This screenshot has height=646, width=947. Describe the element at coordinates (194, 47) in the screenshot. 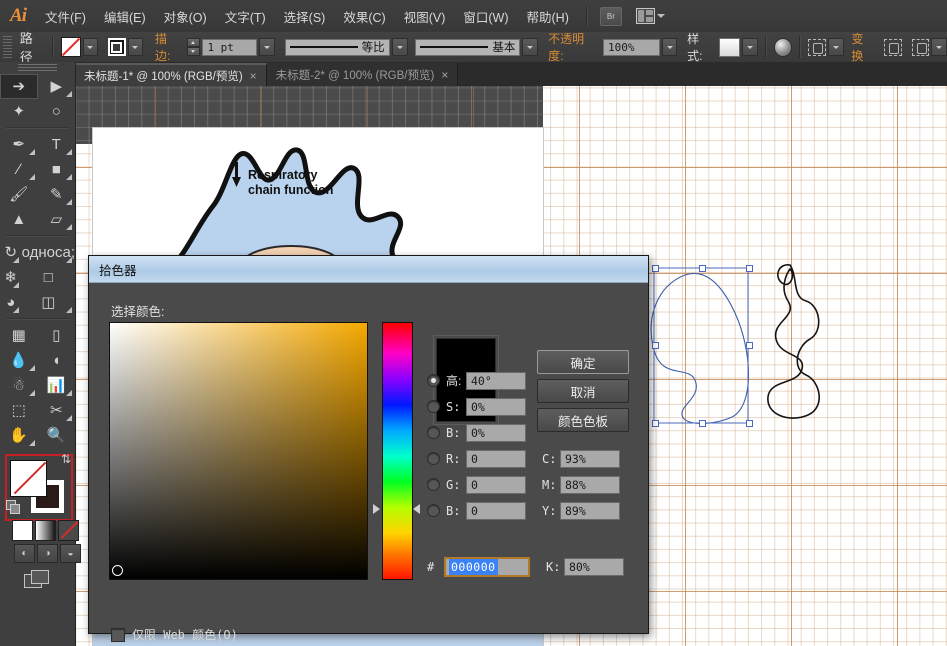

I see `stroke-weight-stepper` at that location.